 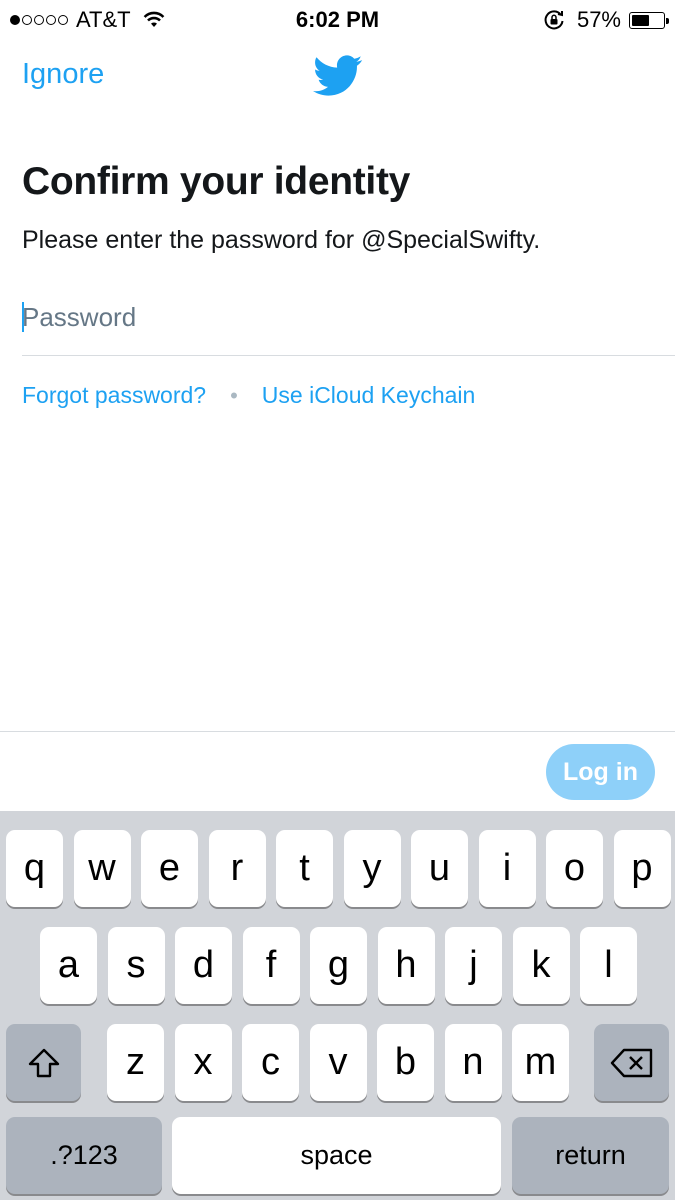 What do you see at coordinates (337, 771) in the screenshot?
I see `action-bar: Log in` at bounding box center [337, 771].